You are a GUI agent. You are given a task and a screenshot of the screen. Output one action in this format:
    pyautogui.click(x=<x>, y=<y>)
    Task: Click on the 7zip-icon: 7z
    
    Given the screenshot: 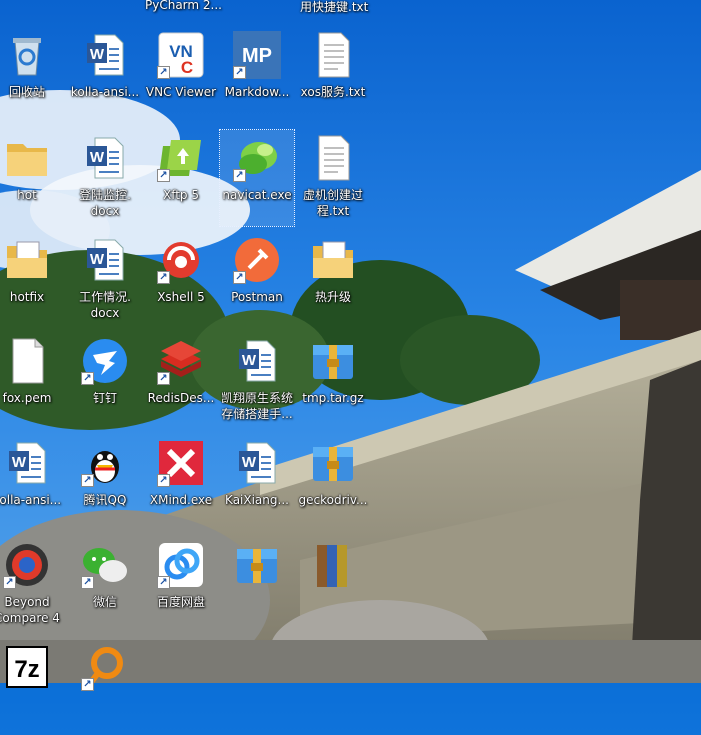 What is the action you would take?
    pyautogui.click(x=27, y=667)
    